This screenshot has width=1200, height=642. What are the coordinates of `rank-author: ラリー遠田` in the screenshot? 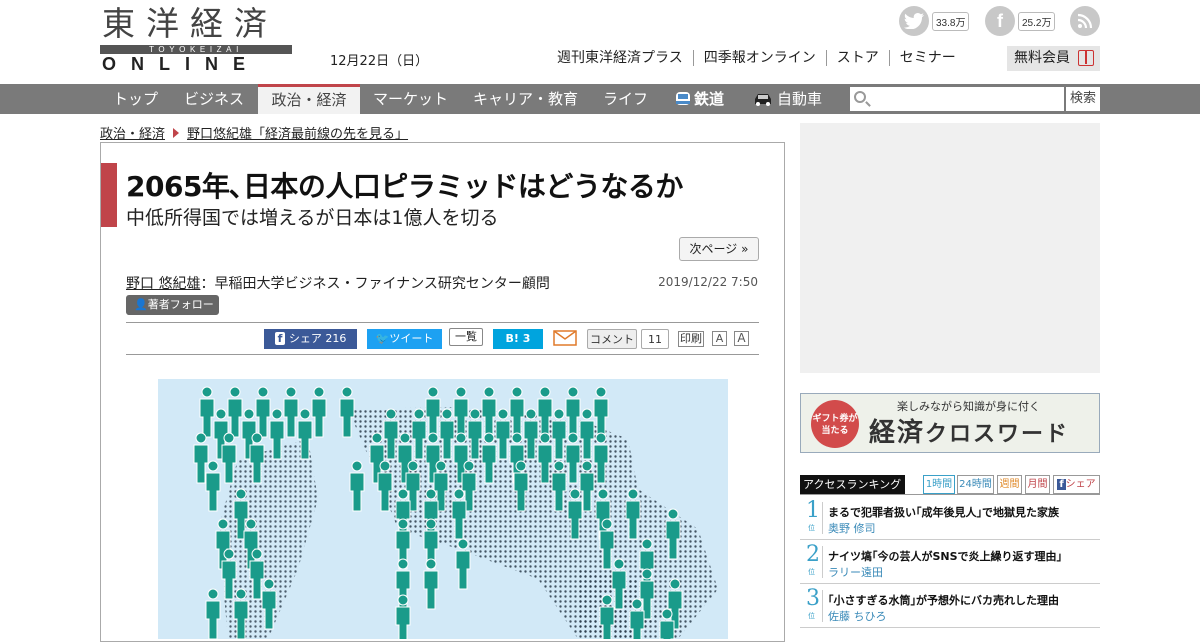 It's located at (855, 572).